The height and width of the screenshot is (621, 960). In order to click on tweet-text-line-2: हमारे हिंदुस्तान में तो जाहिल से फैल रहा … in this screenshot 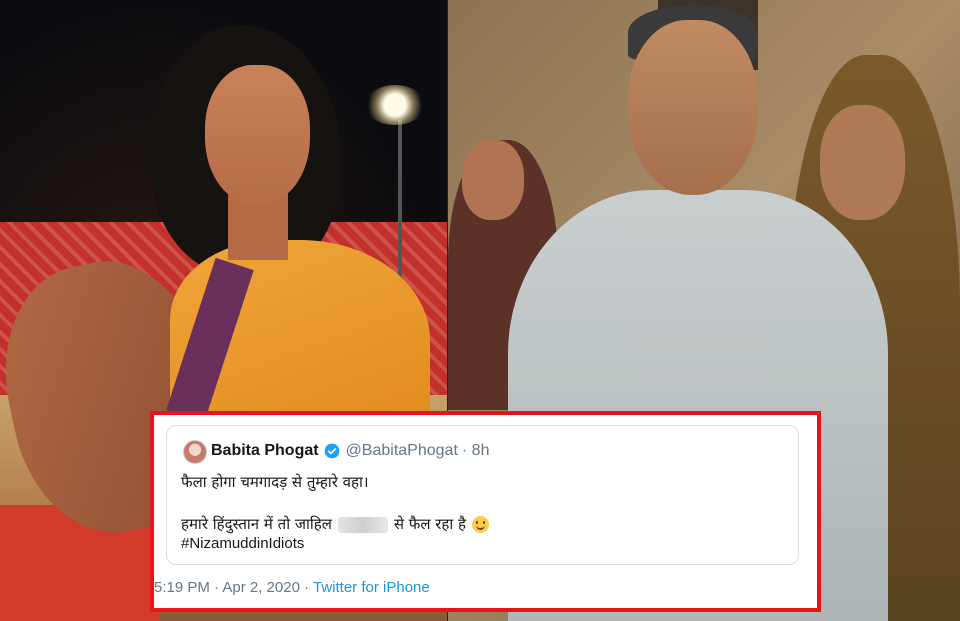, I will do `click(335, 524)`.